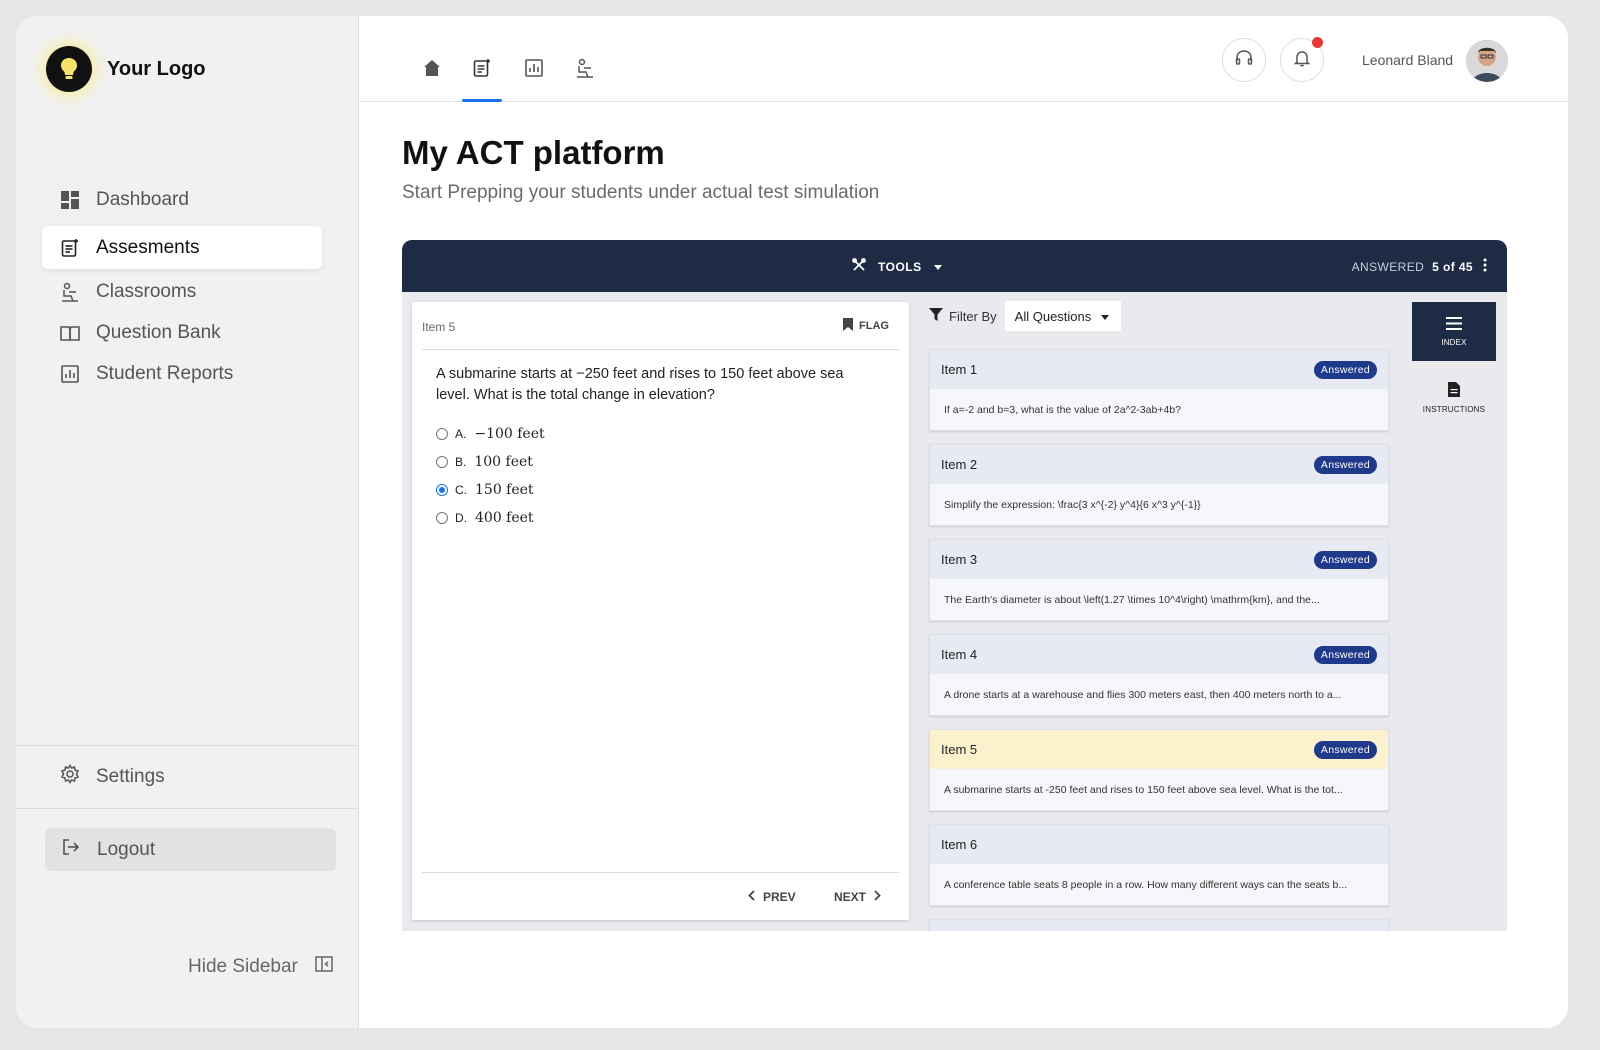  What do you see at coordinates (490, 490) in the screenshot?
I see `option-c: C. 150 feet` at bounding box center [490, 490].